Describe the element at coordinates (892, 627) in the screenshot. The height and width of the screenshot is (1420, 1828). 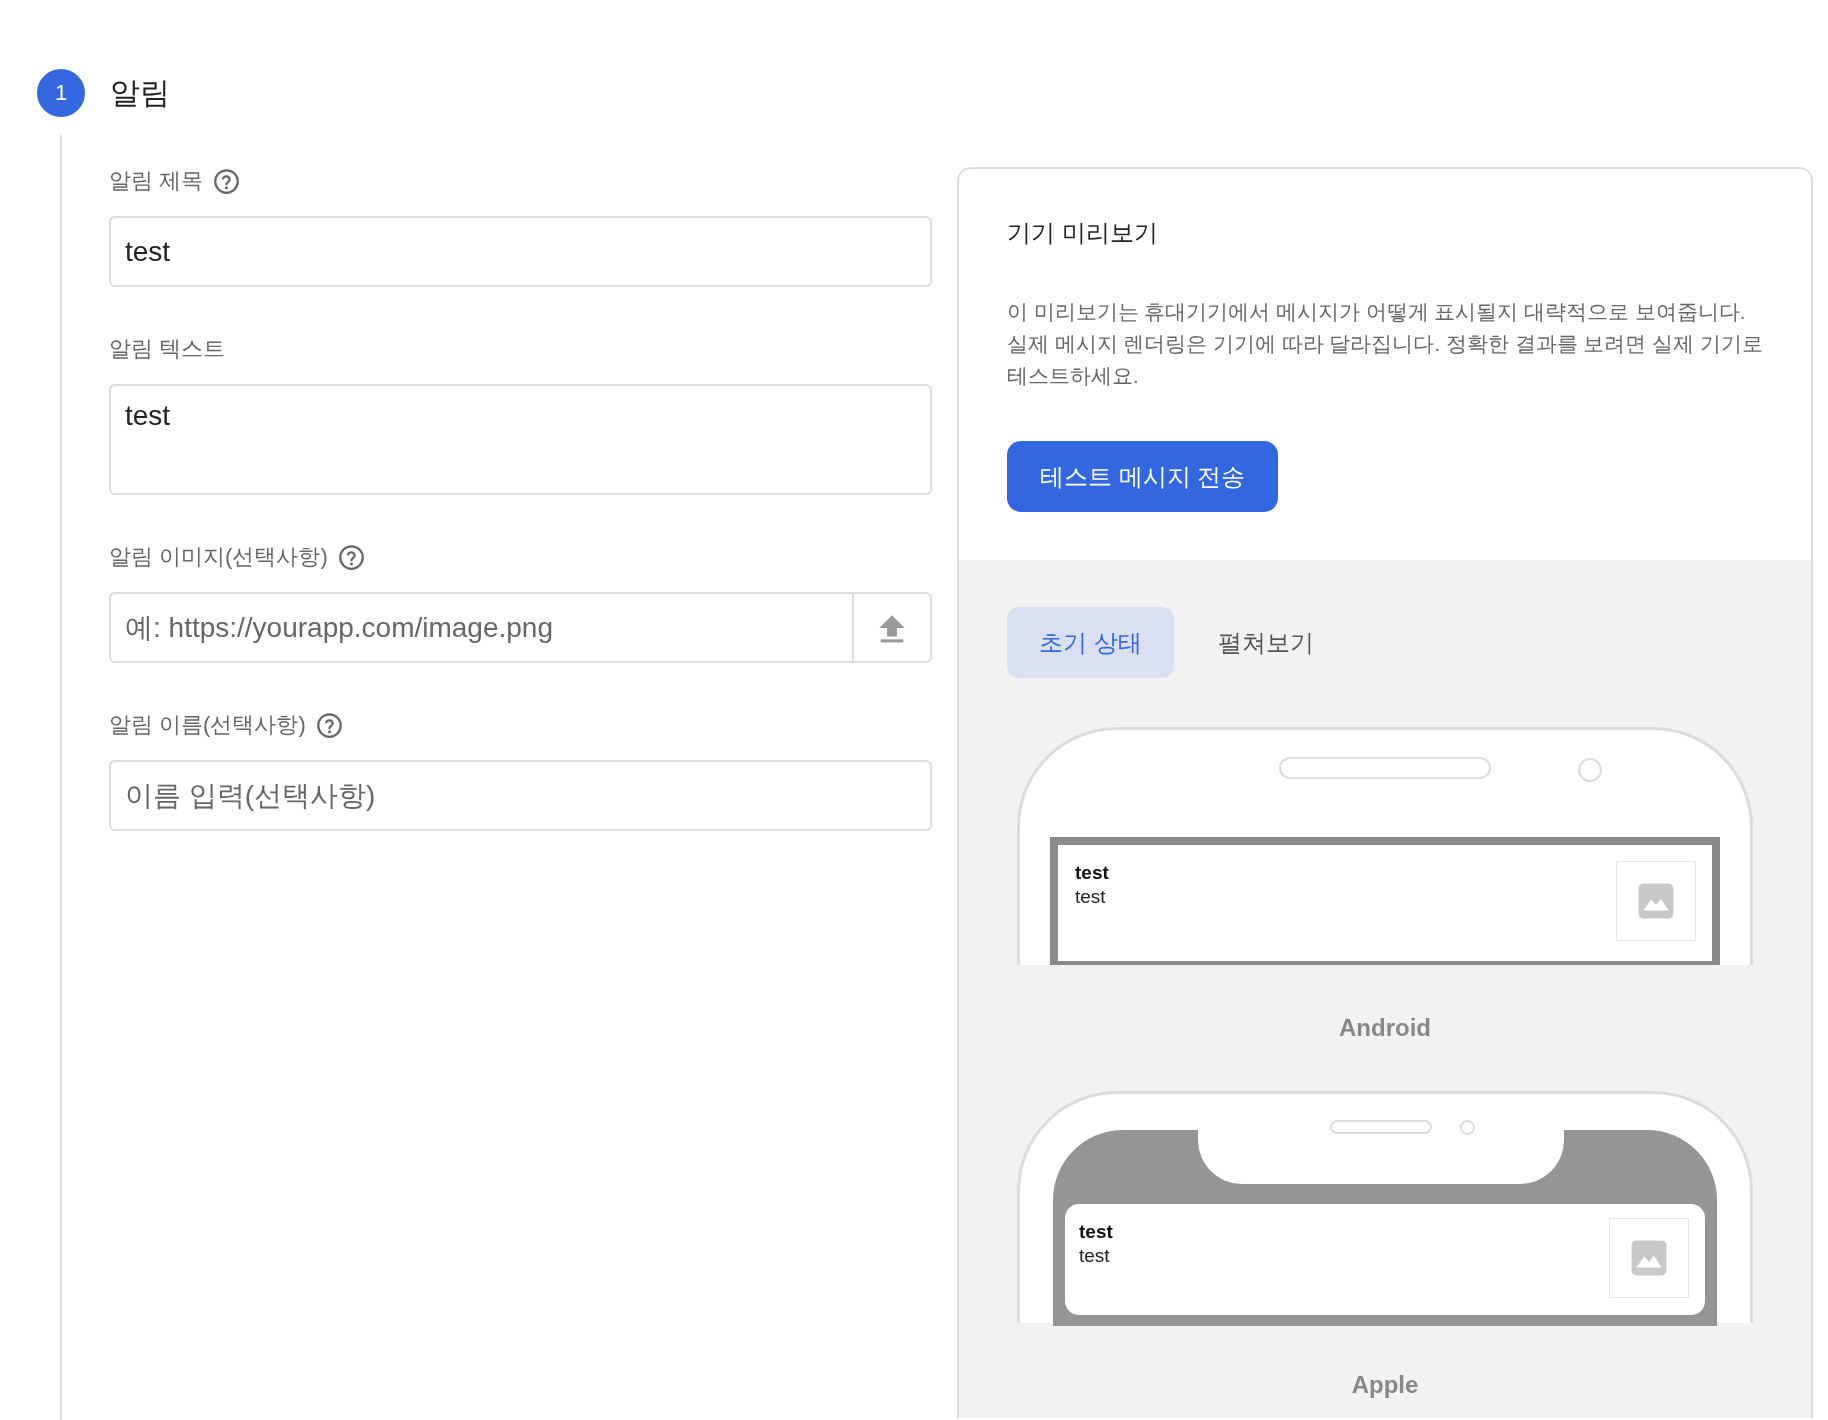
I see `upload-button` at that location.